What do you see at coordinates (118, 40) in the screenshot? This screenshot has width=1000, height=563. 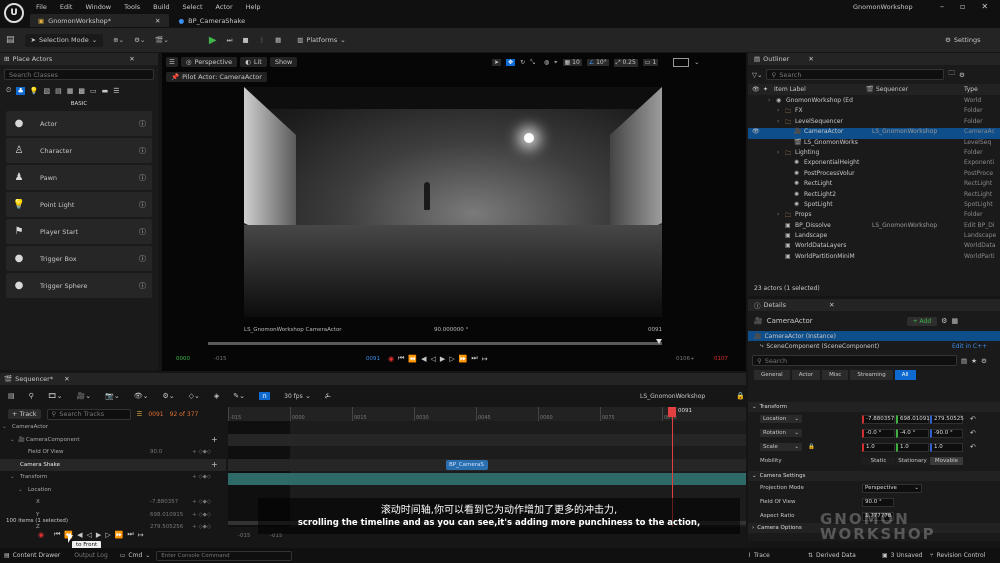 I see `add-actor-icon: ⊕⌄` at bounding box center [118, 40].